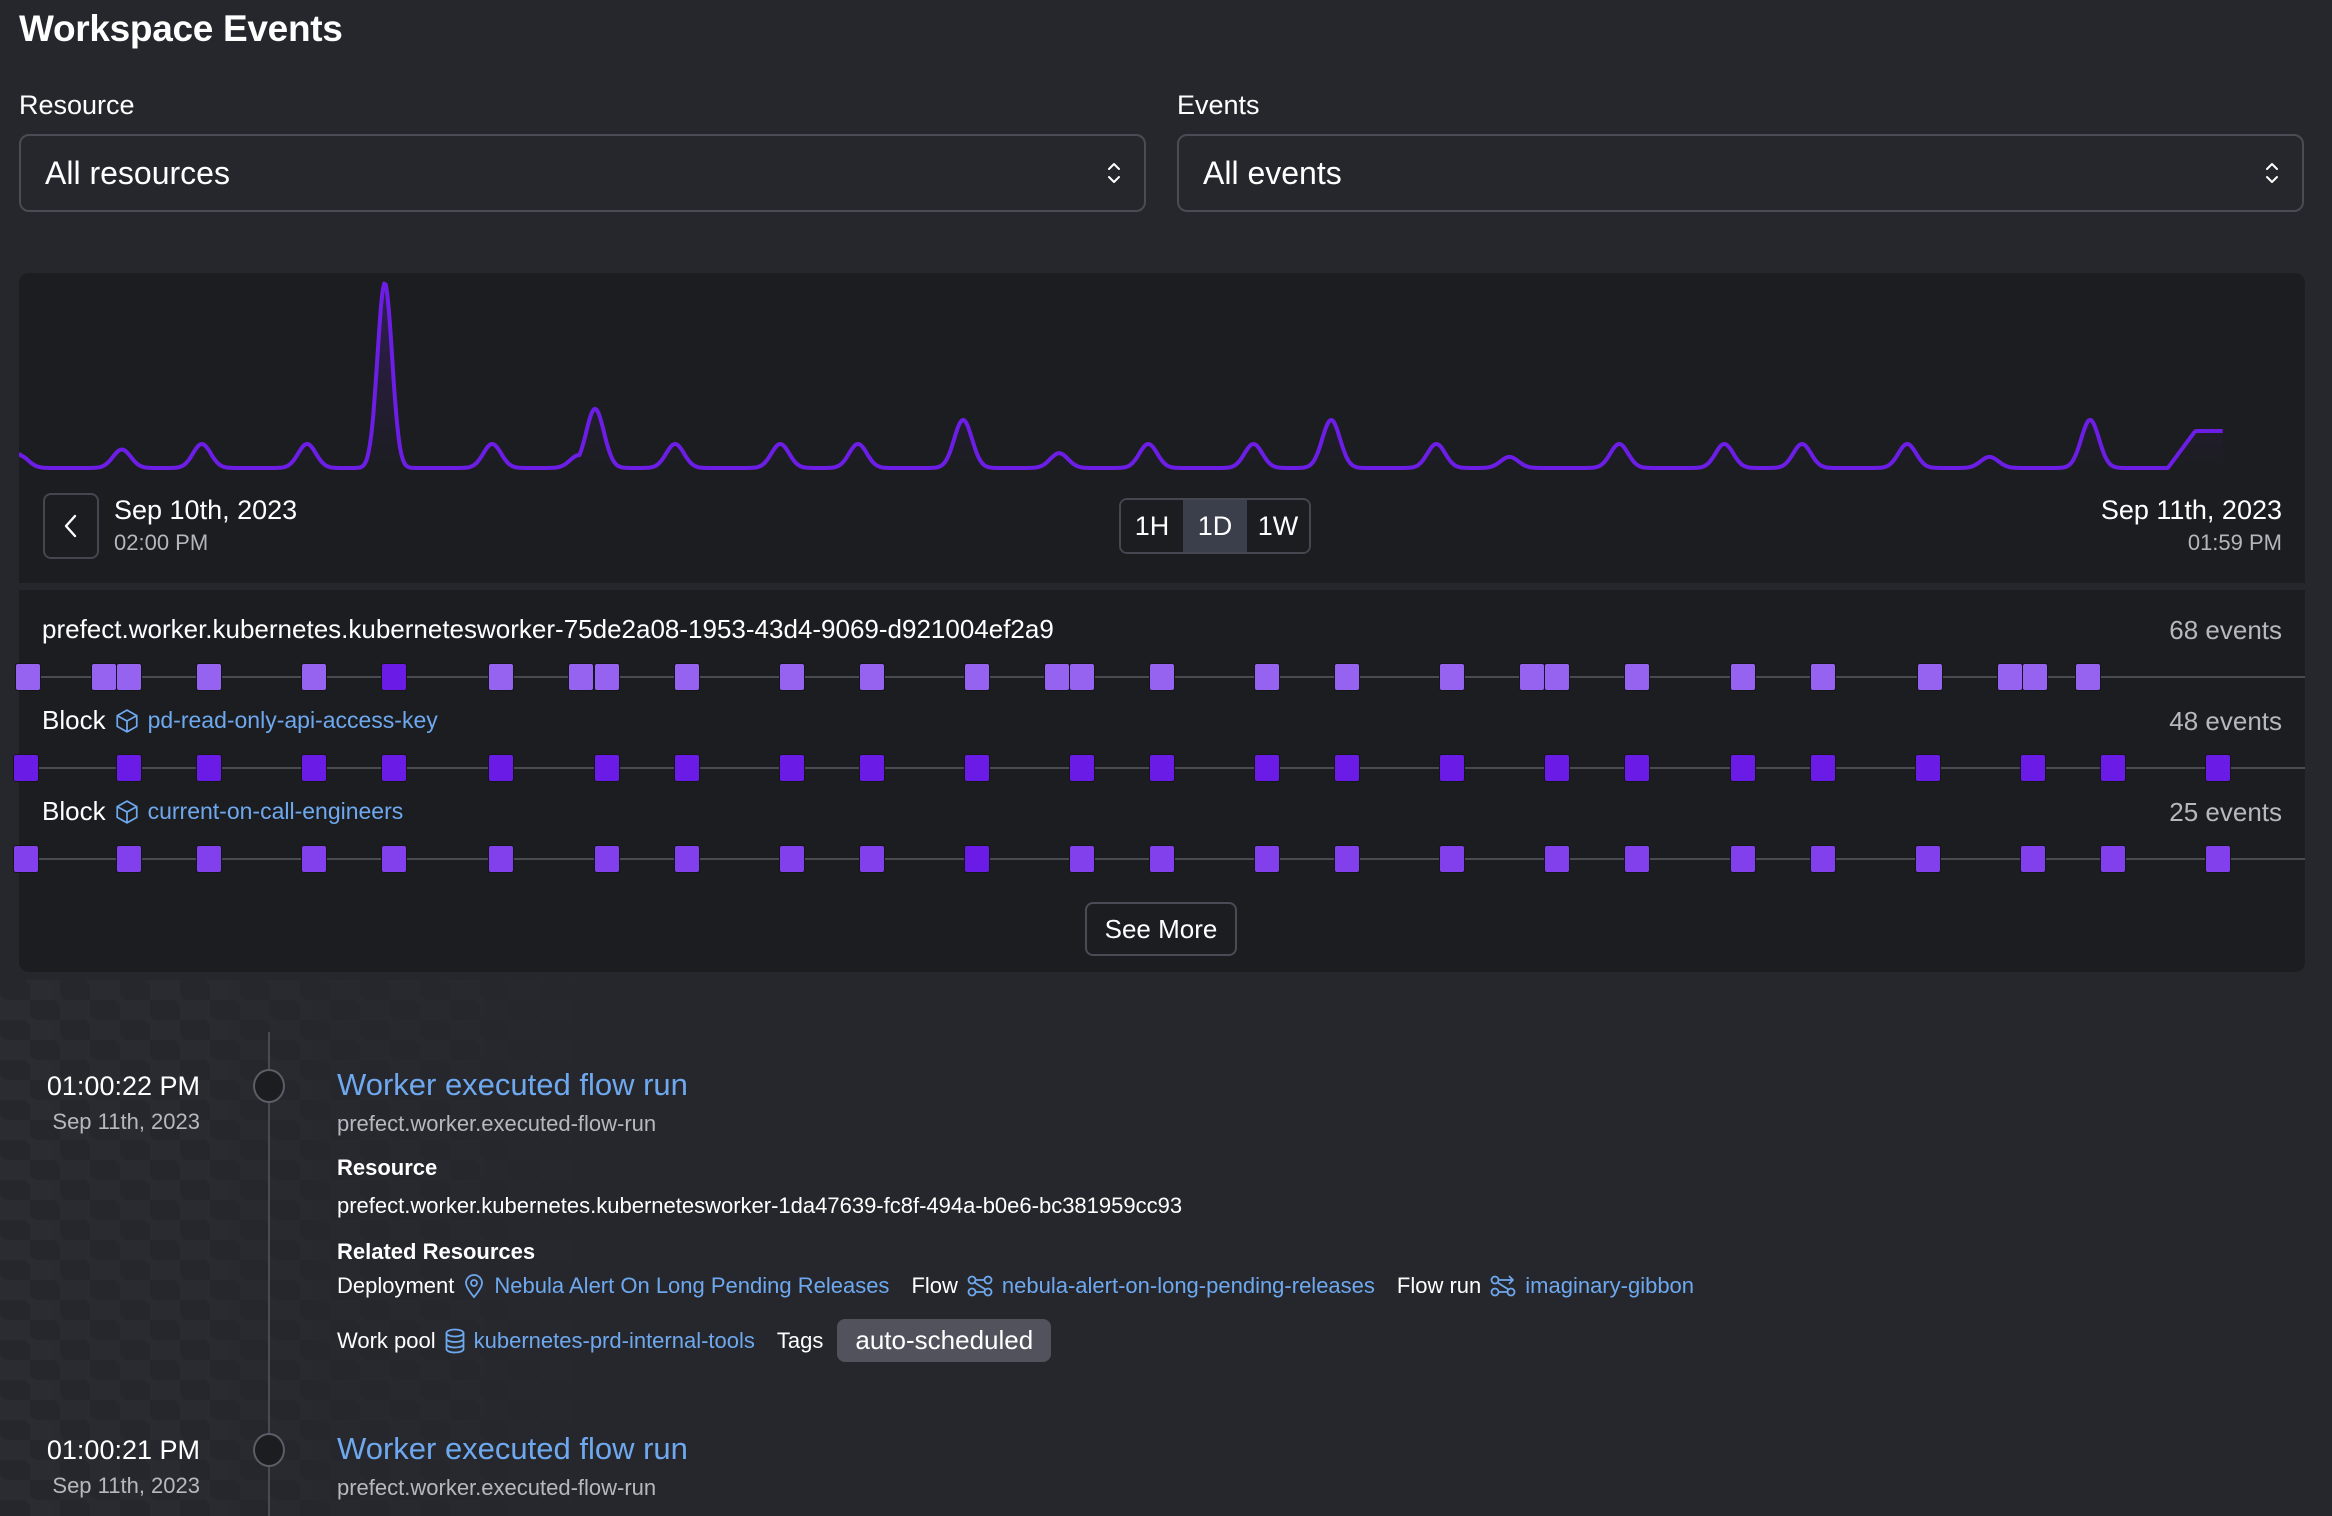 The width and height of the screenshot is (2332, 1516). What do you see at coordinates (137, 172) in the screenshot?
I see `resource-select-value: All resources` at bounding box center [137, 172].